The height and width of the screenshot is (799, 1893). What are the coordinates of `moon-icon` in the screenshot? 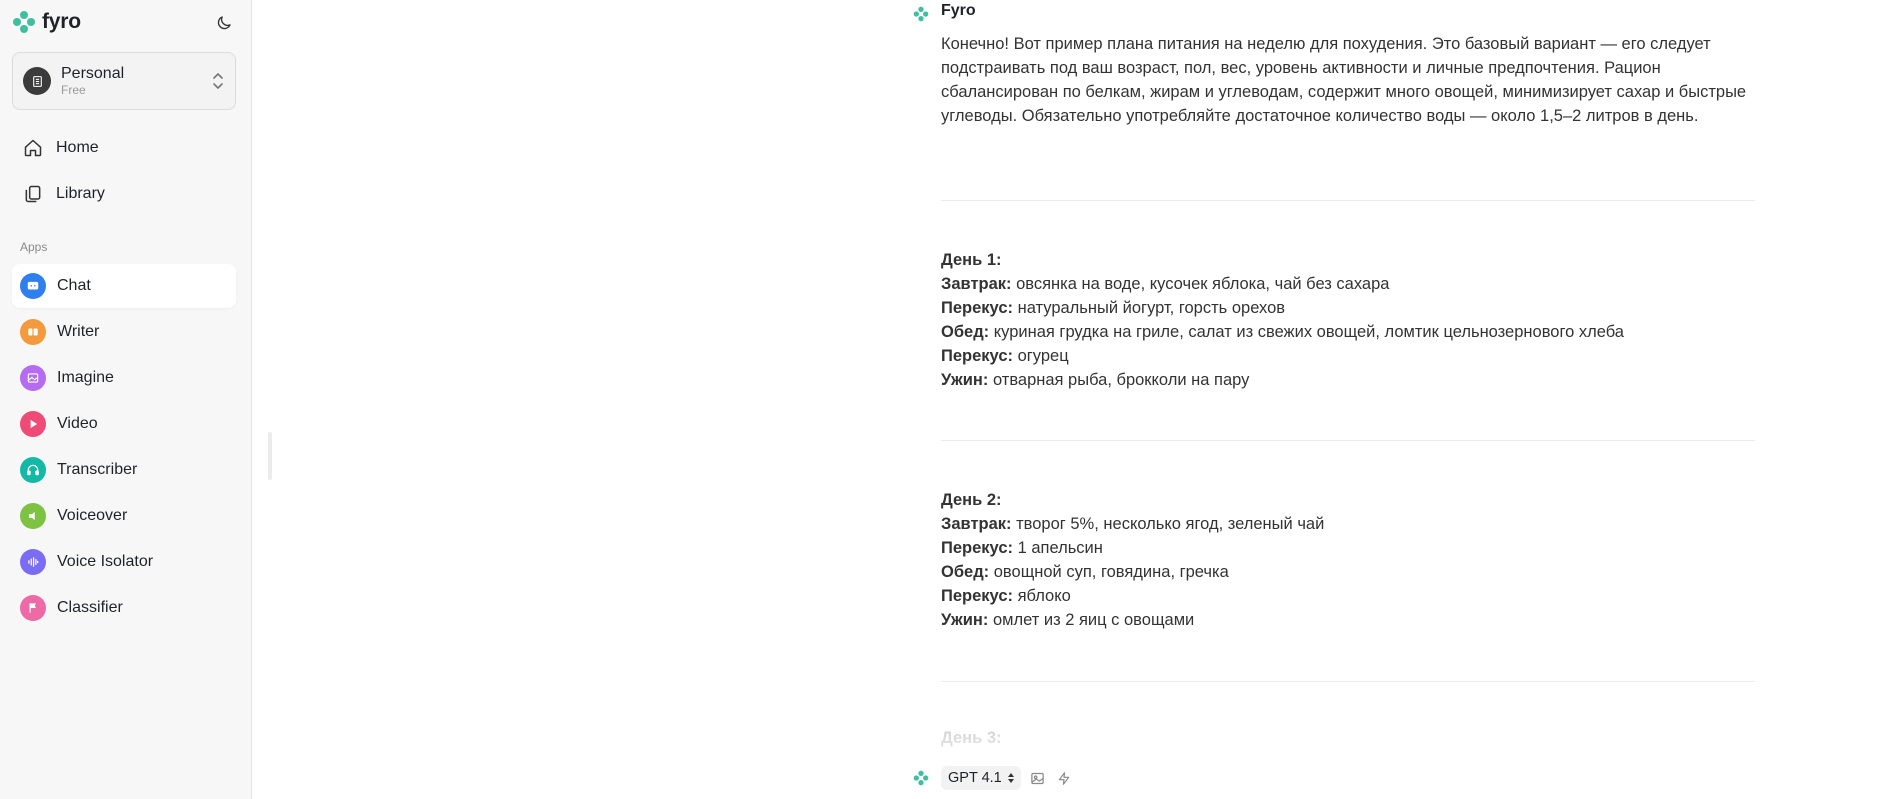 It's located at (224, 23).